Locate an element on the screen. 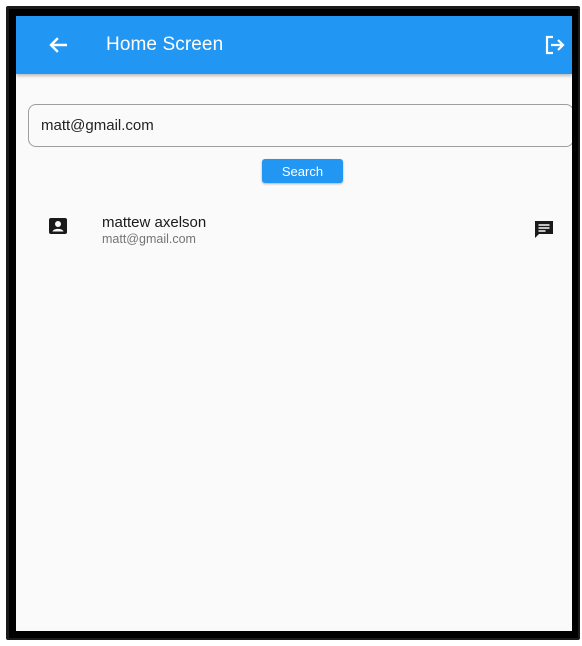 This screenshot has width=582, height=646. result-name: mattew axelson is located at coordinates (154, 222).